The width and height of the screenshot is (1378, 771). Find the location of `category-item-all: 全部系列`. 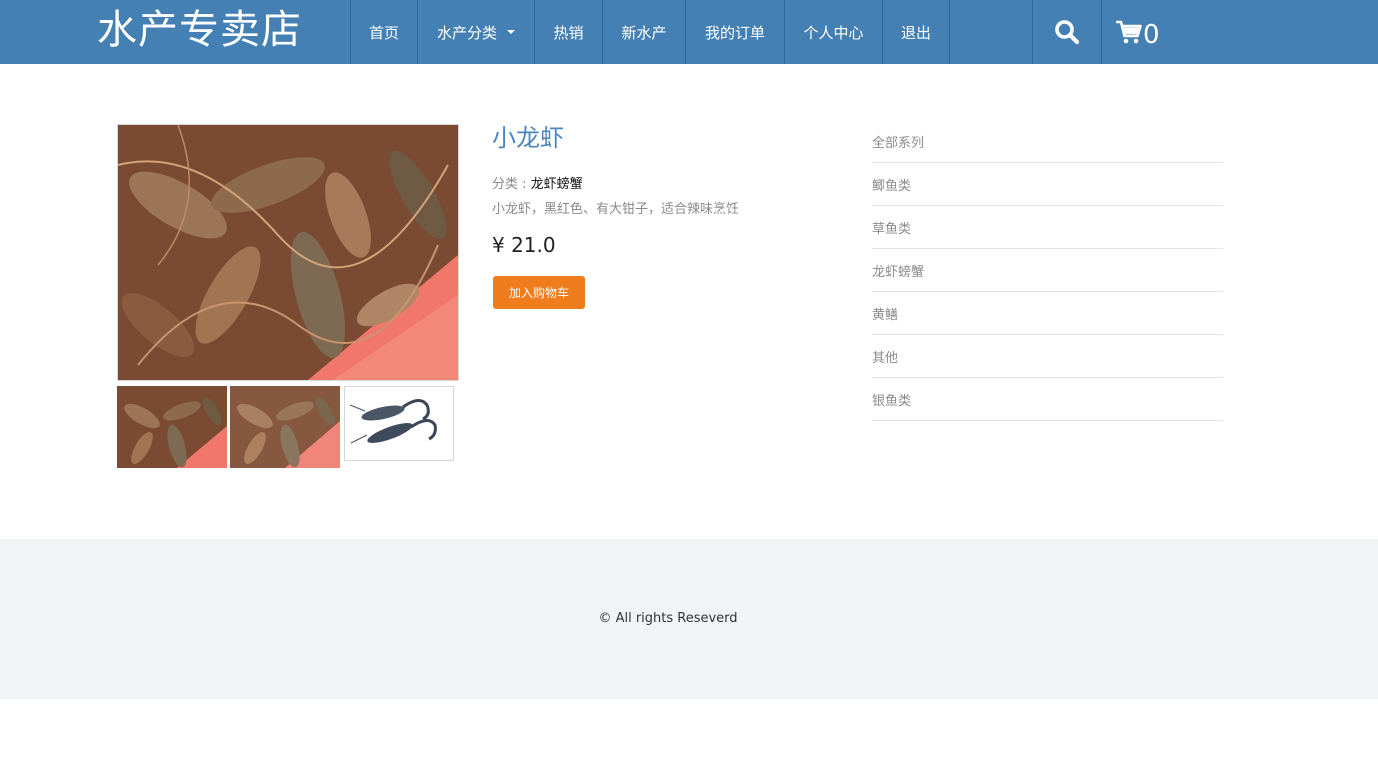

category-item-all: 全部系列 is located at coordinates (1047, 141).